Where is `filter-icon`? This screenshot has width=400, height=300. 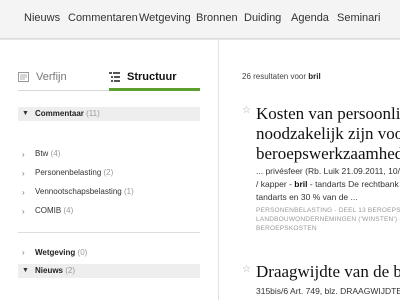 filter-icon is located at coordinates (23, 77).